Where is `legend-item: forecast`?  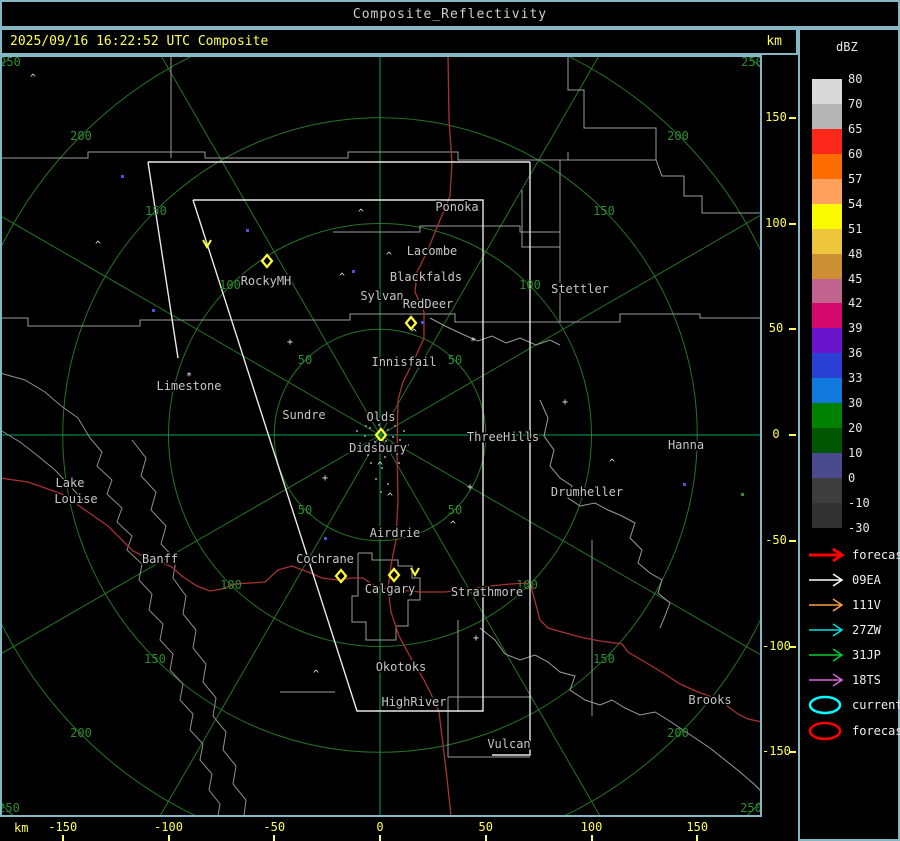 legend-item: forecast is located at coordinates (853, 731).